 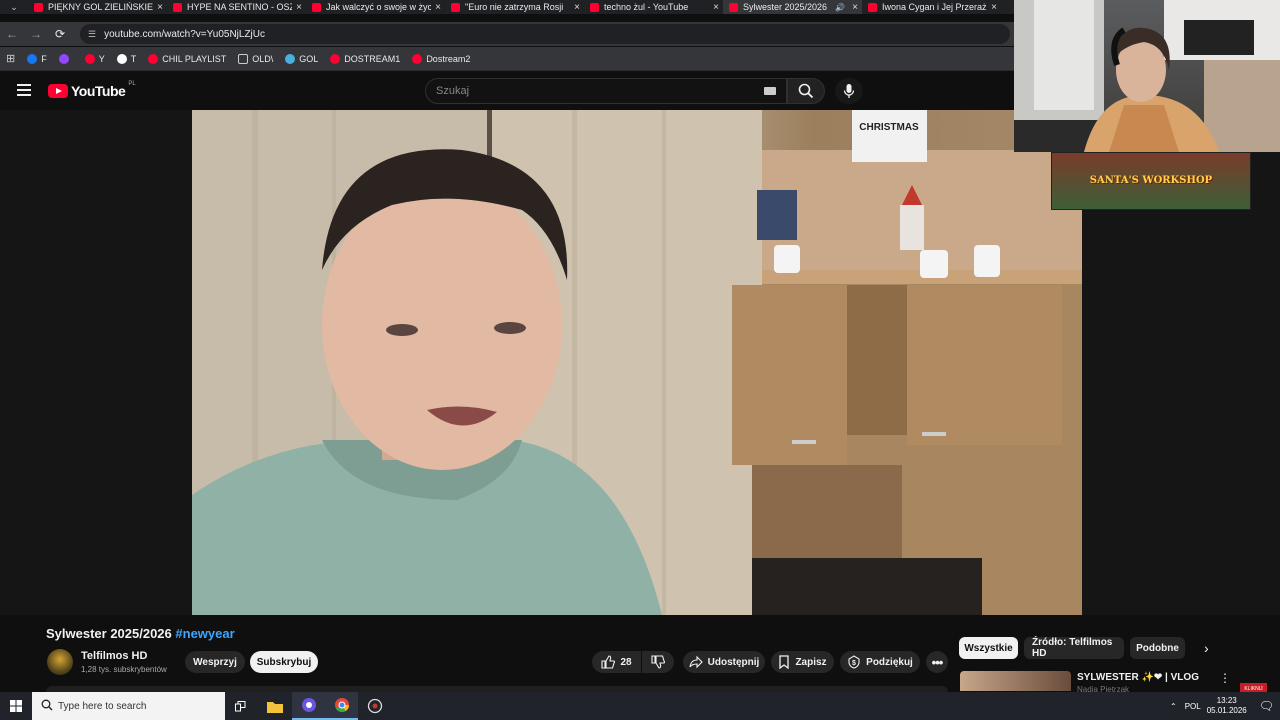 I want to click on clock: 13:23 05.01.2026, so click(x=1227, y=706).